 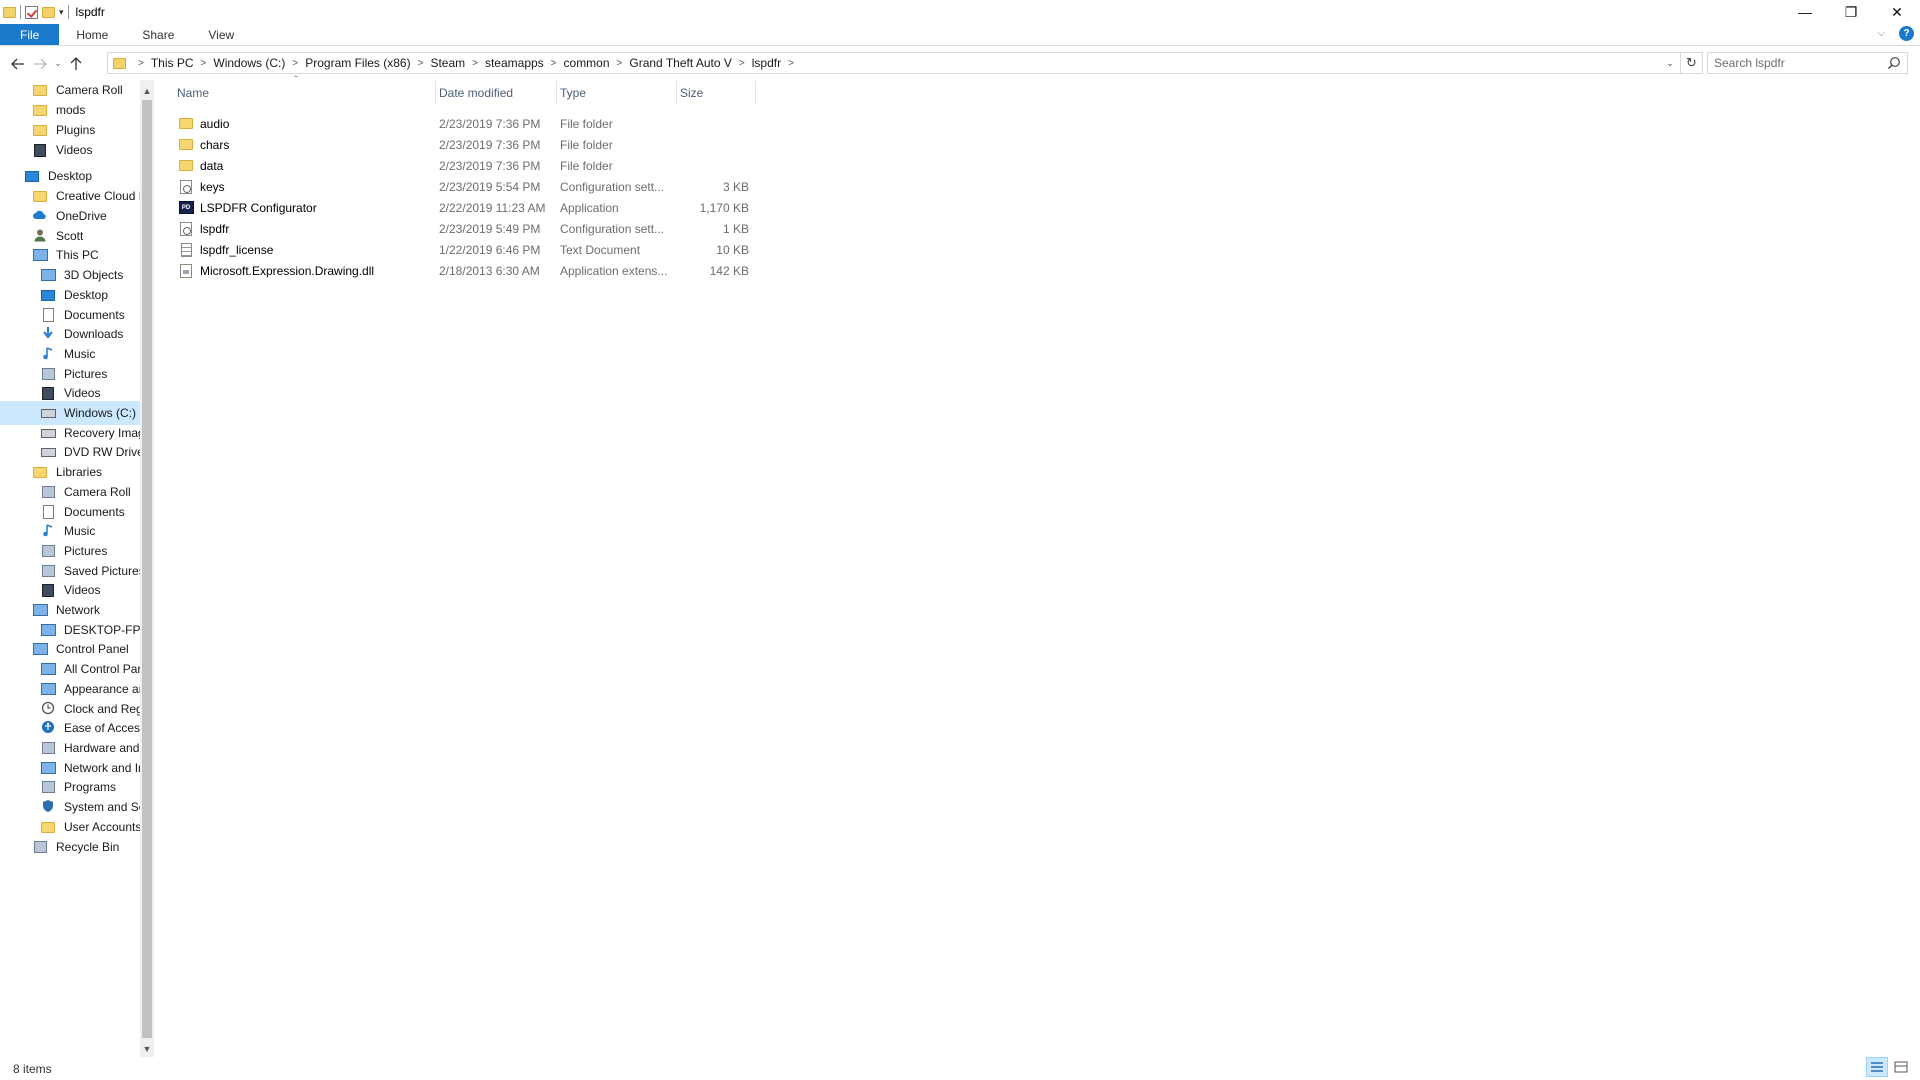 What do you see at coordinates (40, 472) in the screenshot?
I see `libraries-icon` at bounding box center [40, 472].